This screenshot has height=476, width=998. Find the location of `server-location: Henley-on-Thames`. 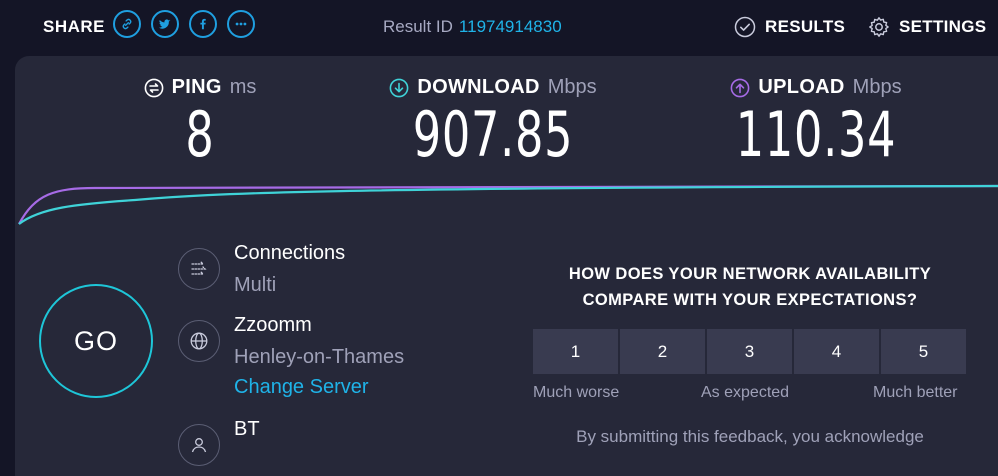

server-location: Henley-on-Thames is located at coordinates (319, 357).